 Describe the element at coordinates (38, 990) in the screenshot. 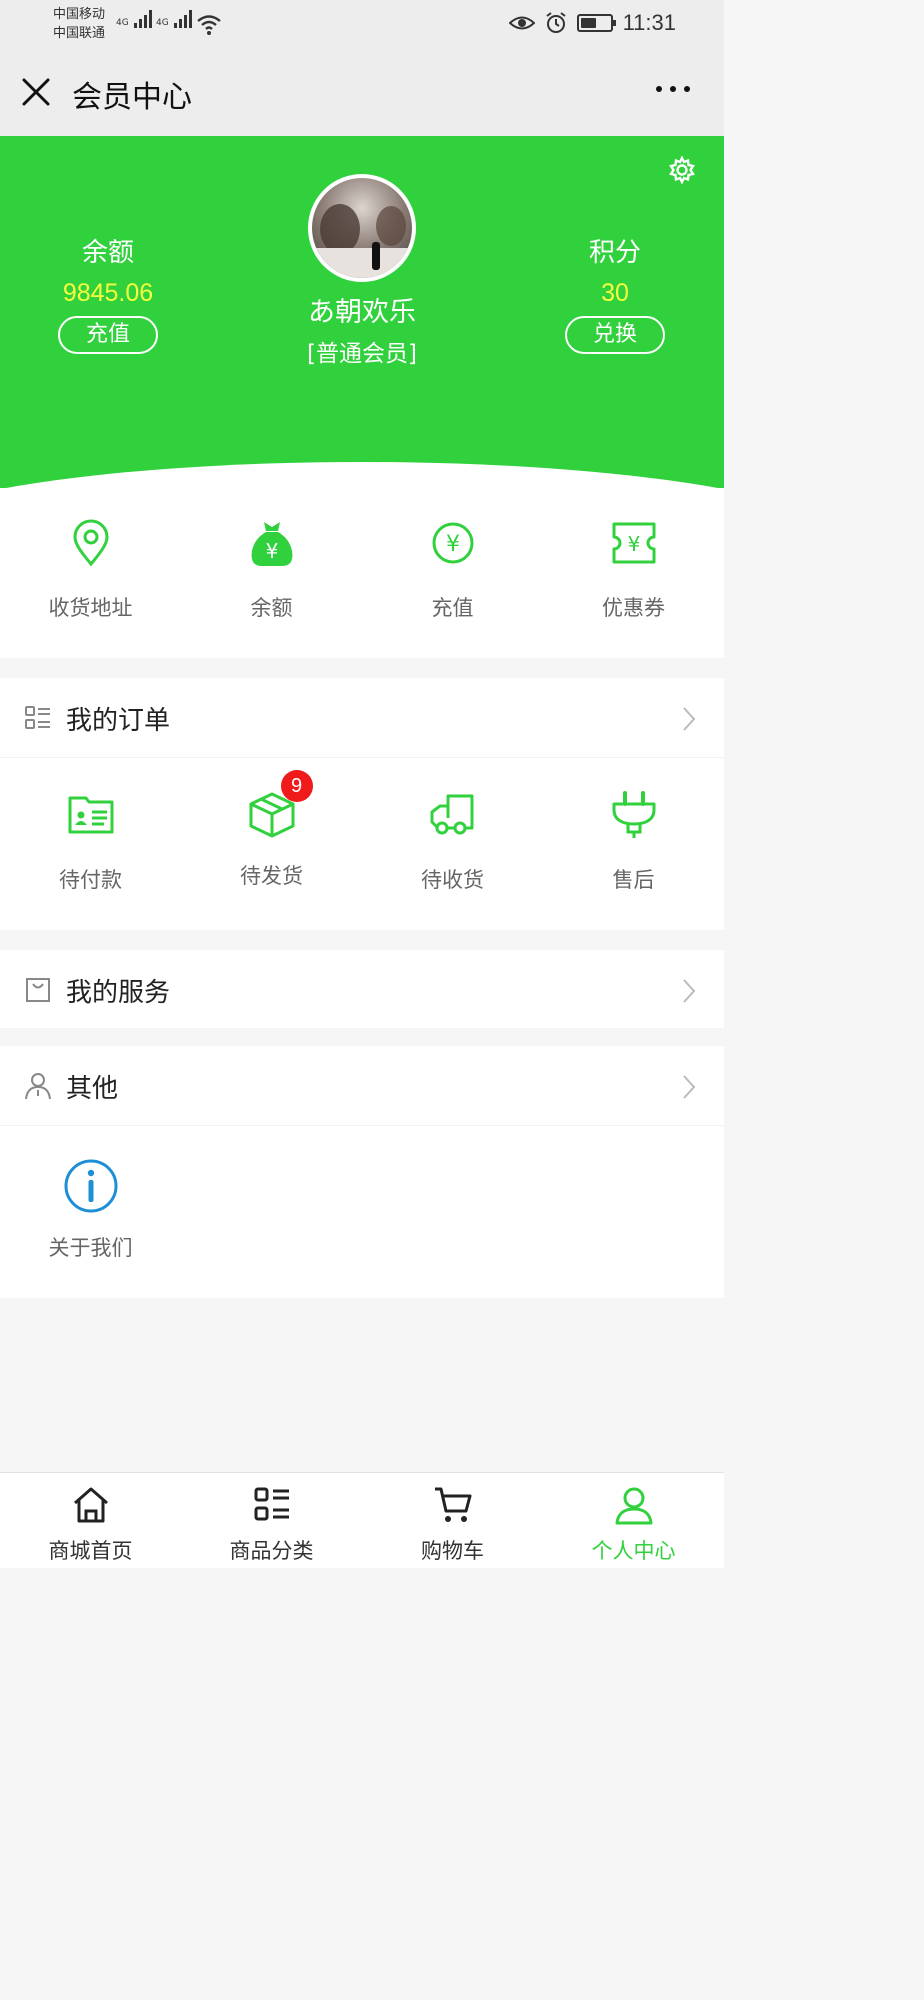

I see `shopping-bag-icon` at that location.